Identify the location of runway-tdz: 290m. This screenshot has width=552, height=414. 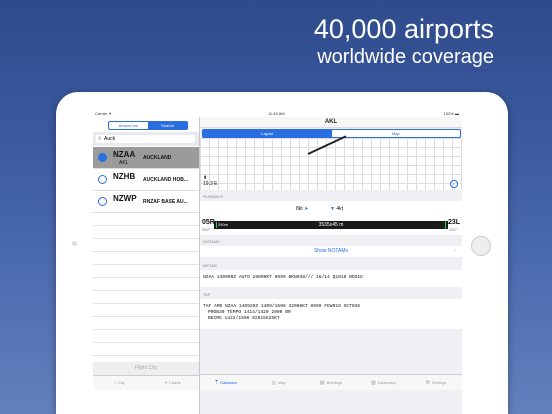
(224, 225).